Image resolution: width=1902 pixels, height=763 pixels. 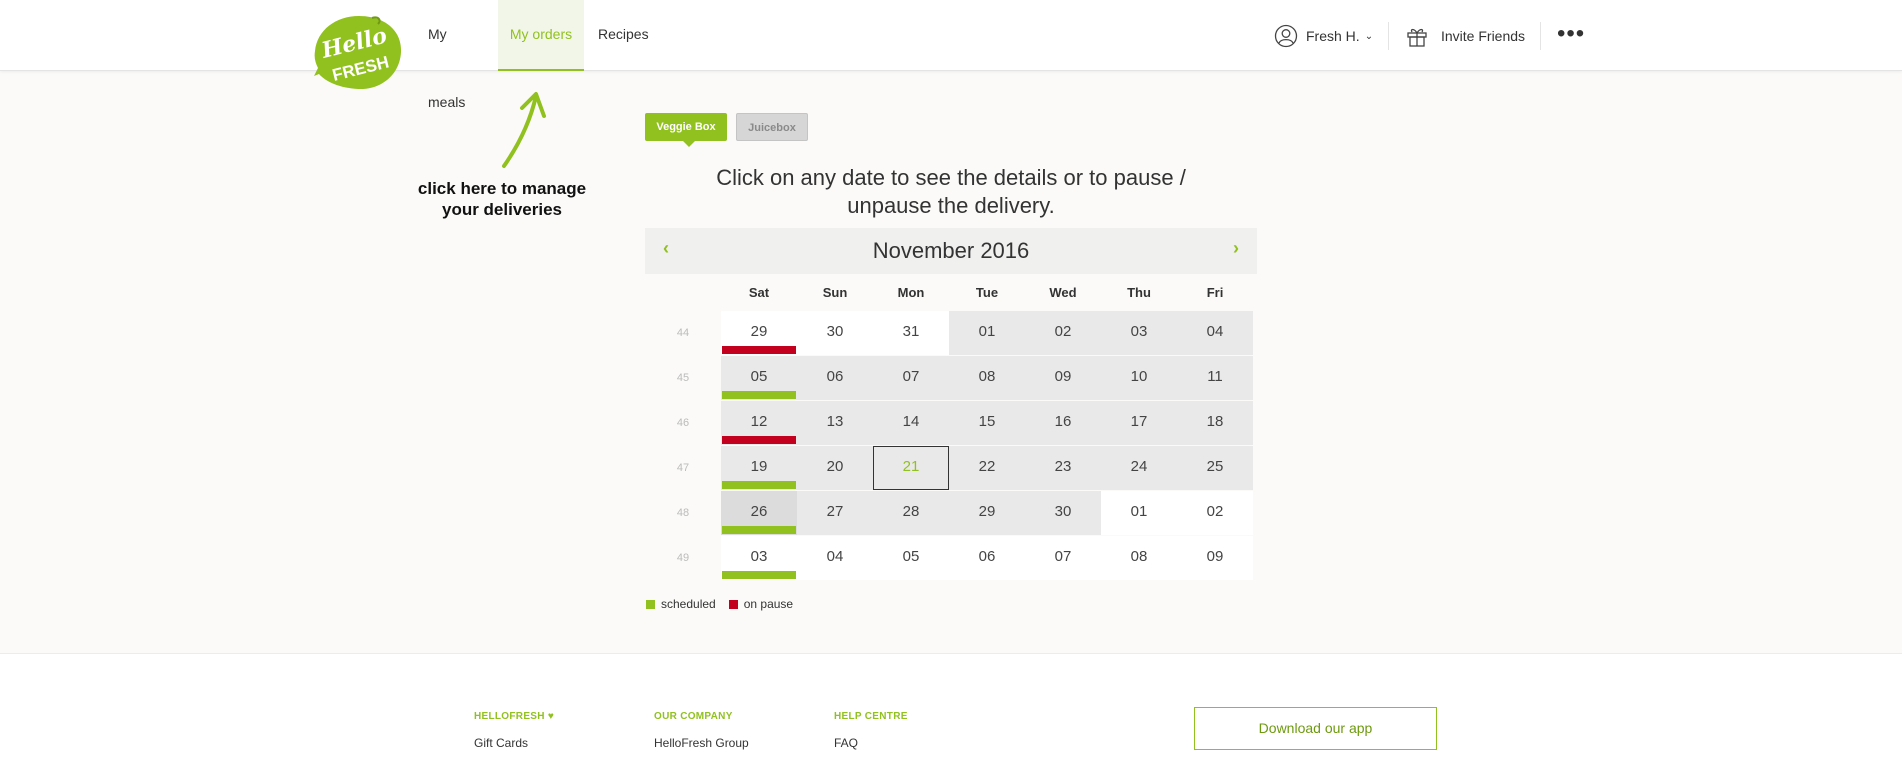 I want to click on calendar-day-number: 25, so click(x=1215, y=466).